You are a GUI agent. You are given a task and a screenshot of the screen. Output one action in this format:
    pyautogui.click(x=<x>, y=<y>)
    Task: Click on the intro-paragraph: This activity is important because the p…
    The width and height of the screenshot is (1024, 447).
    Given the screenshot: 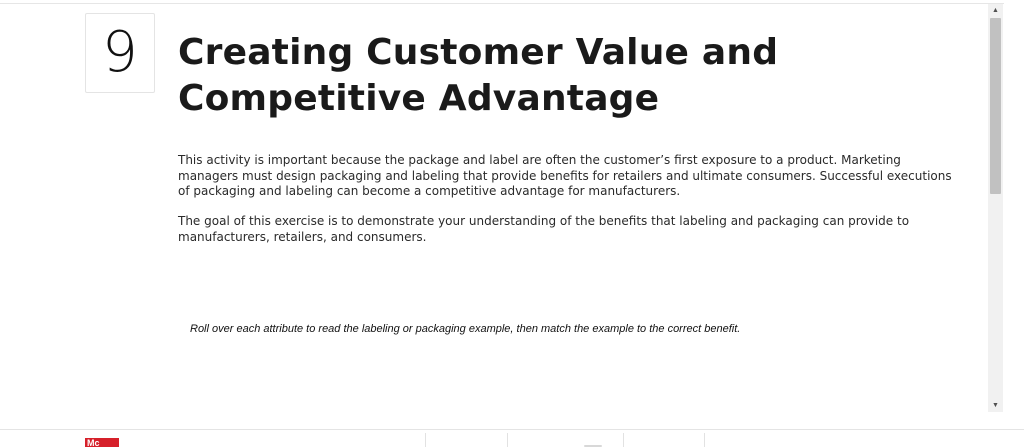 What is the action you would take?
    pyautogui.click(x=565, y=175)
    